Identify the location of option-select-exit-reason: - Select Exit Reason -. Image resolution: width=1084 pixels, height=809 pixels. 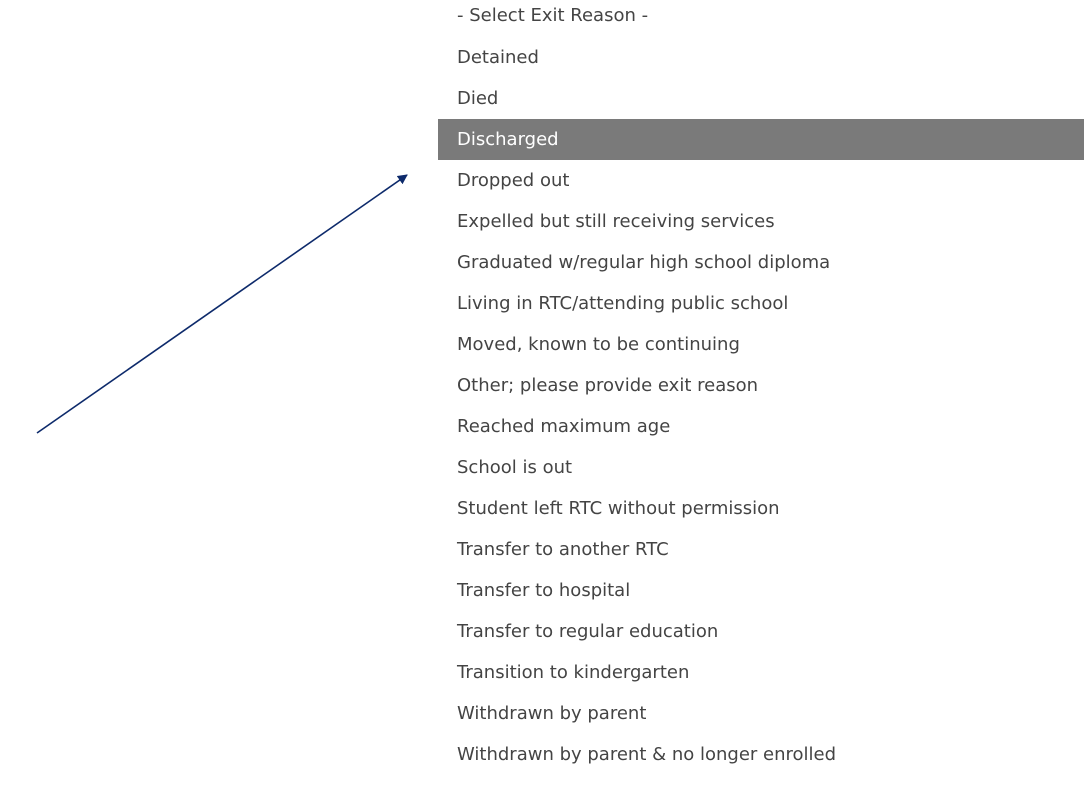
(761, 18).